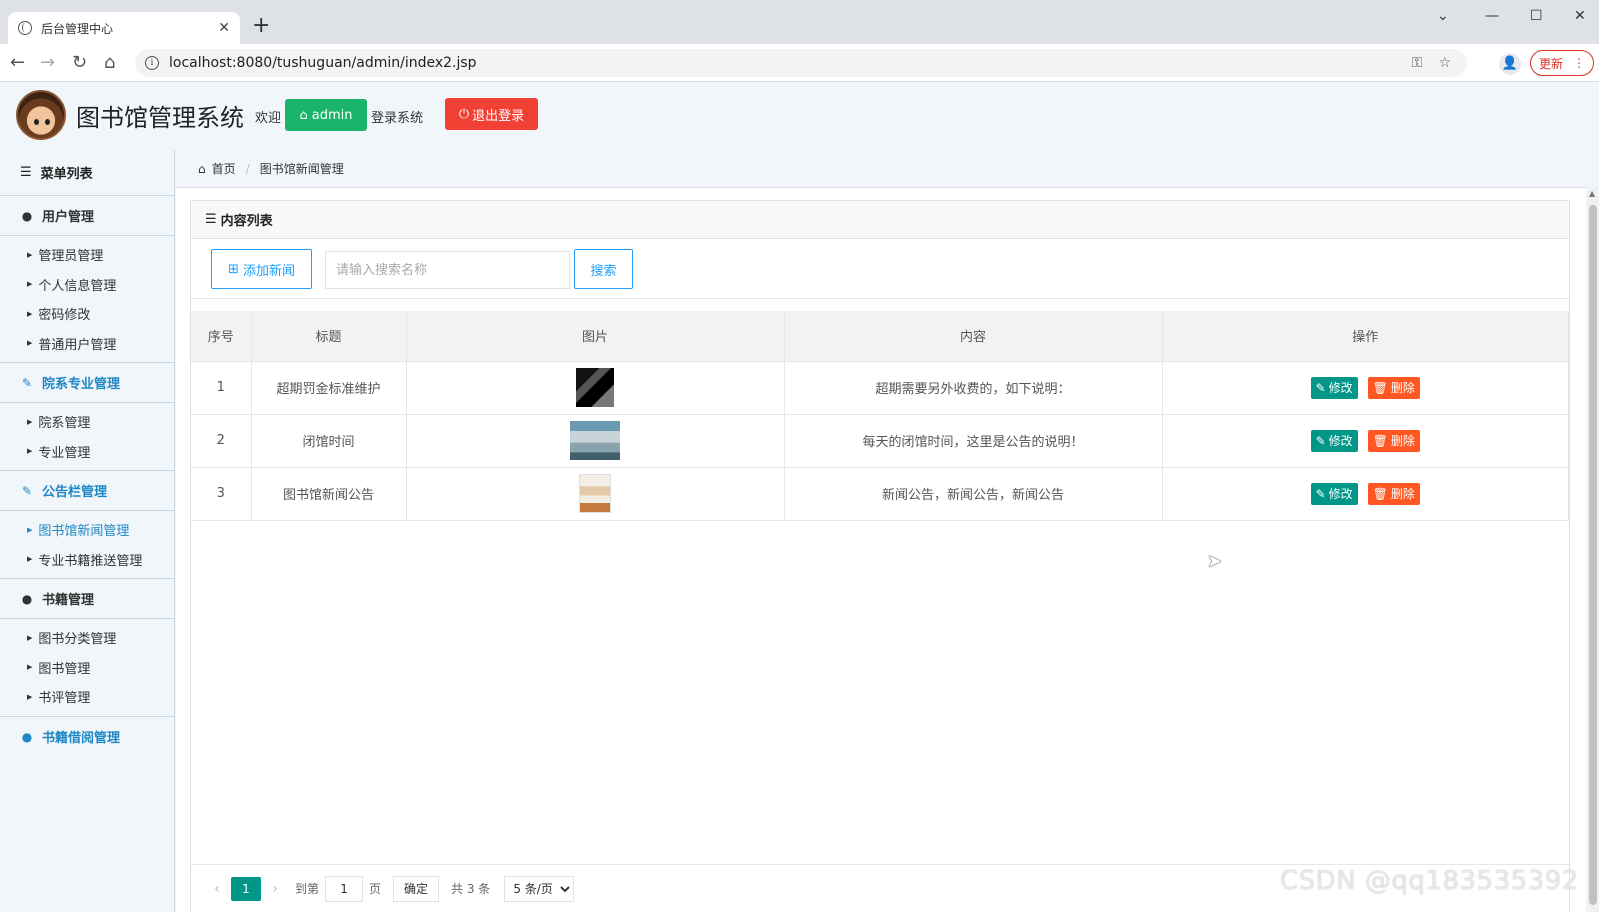 This screenshot has width=1599, height=912. What do you see at coordinates (1536, 16) in the screenshot?
I see `maximize-icon: ☐` at bounding box center [1536, 16].